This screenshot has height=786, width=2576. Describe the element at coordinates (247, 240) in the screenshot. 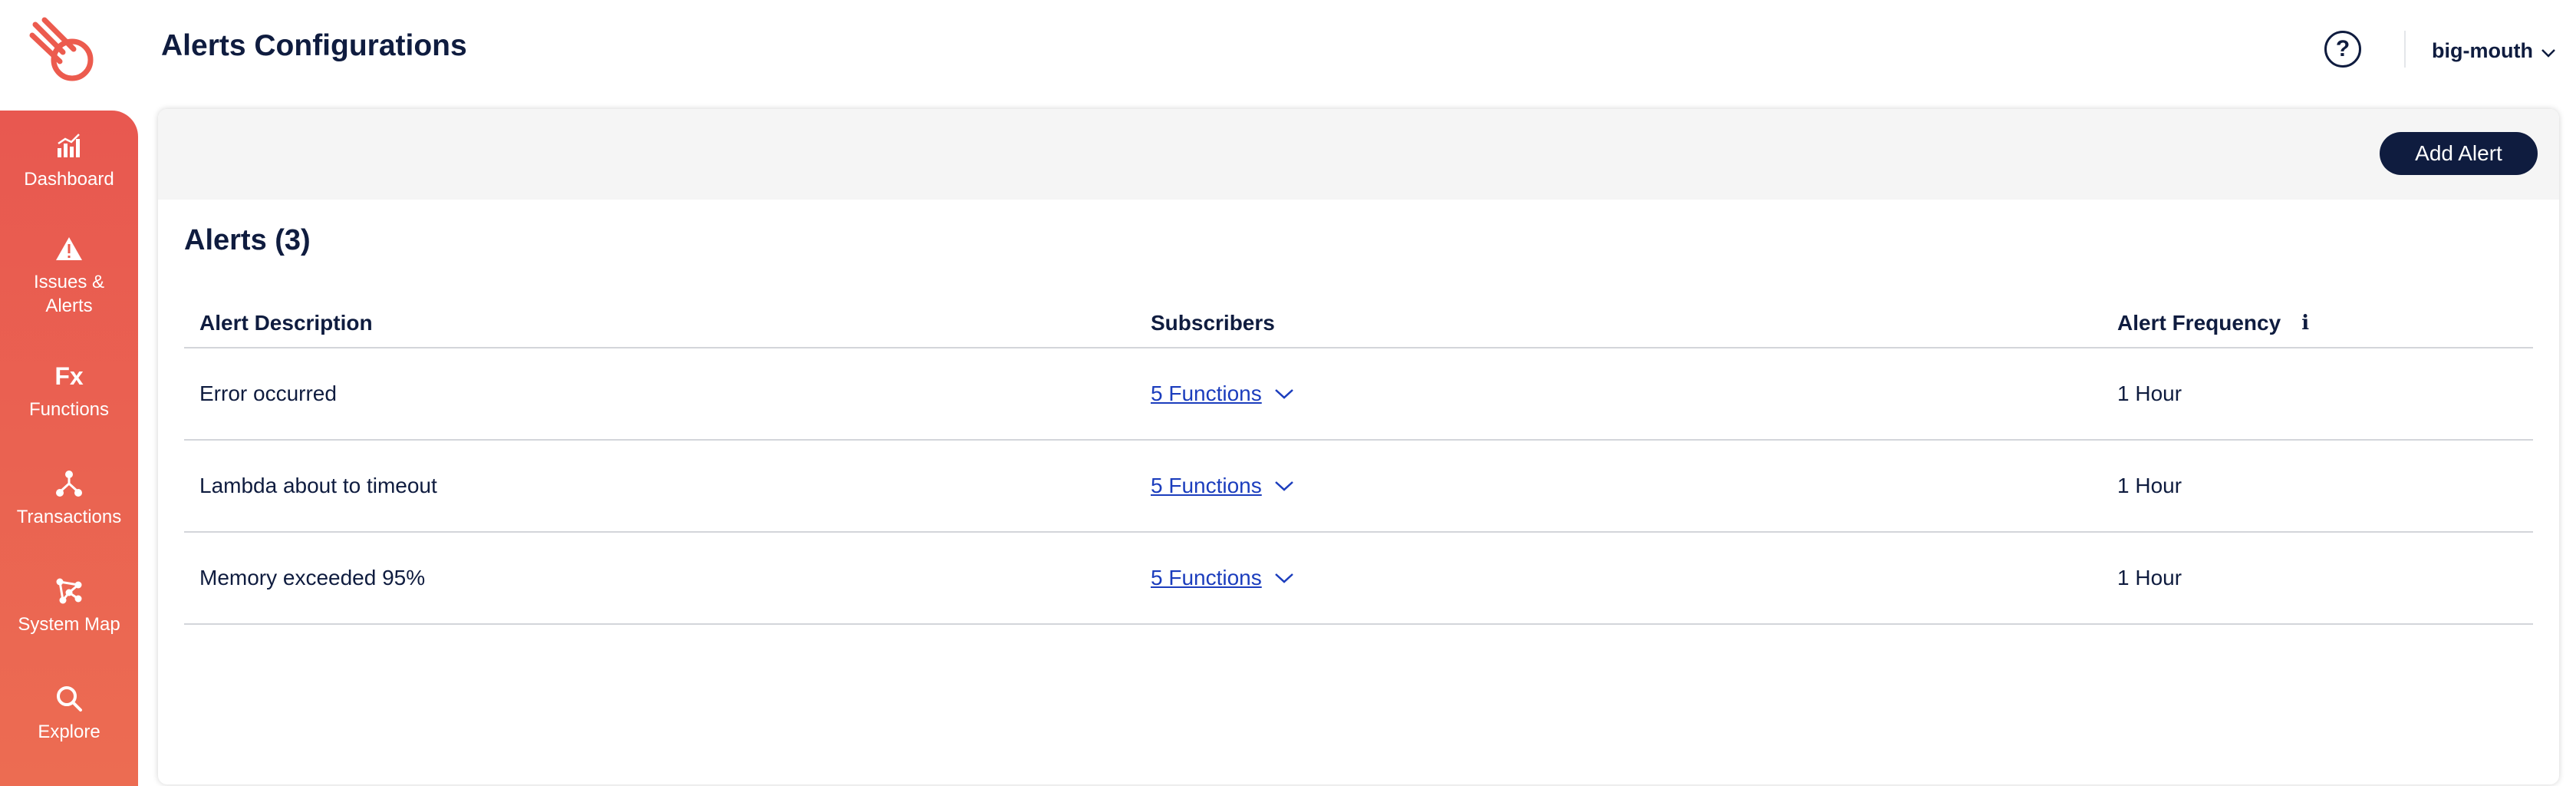

I see `alerts-section-title: Alerts (3)` at that location.